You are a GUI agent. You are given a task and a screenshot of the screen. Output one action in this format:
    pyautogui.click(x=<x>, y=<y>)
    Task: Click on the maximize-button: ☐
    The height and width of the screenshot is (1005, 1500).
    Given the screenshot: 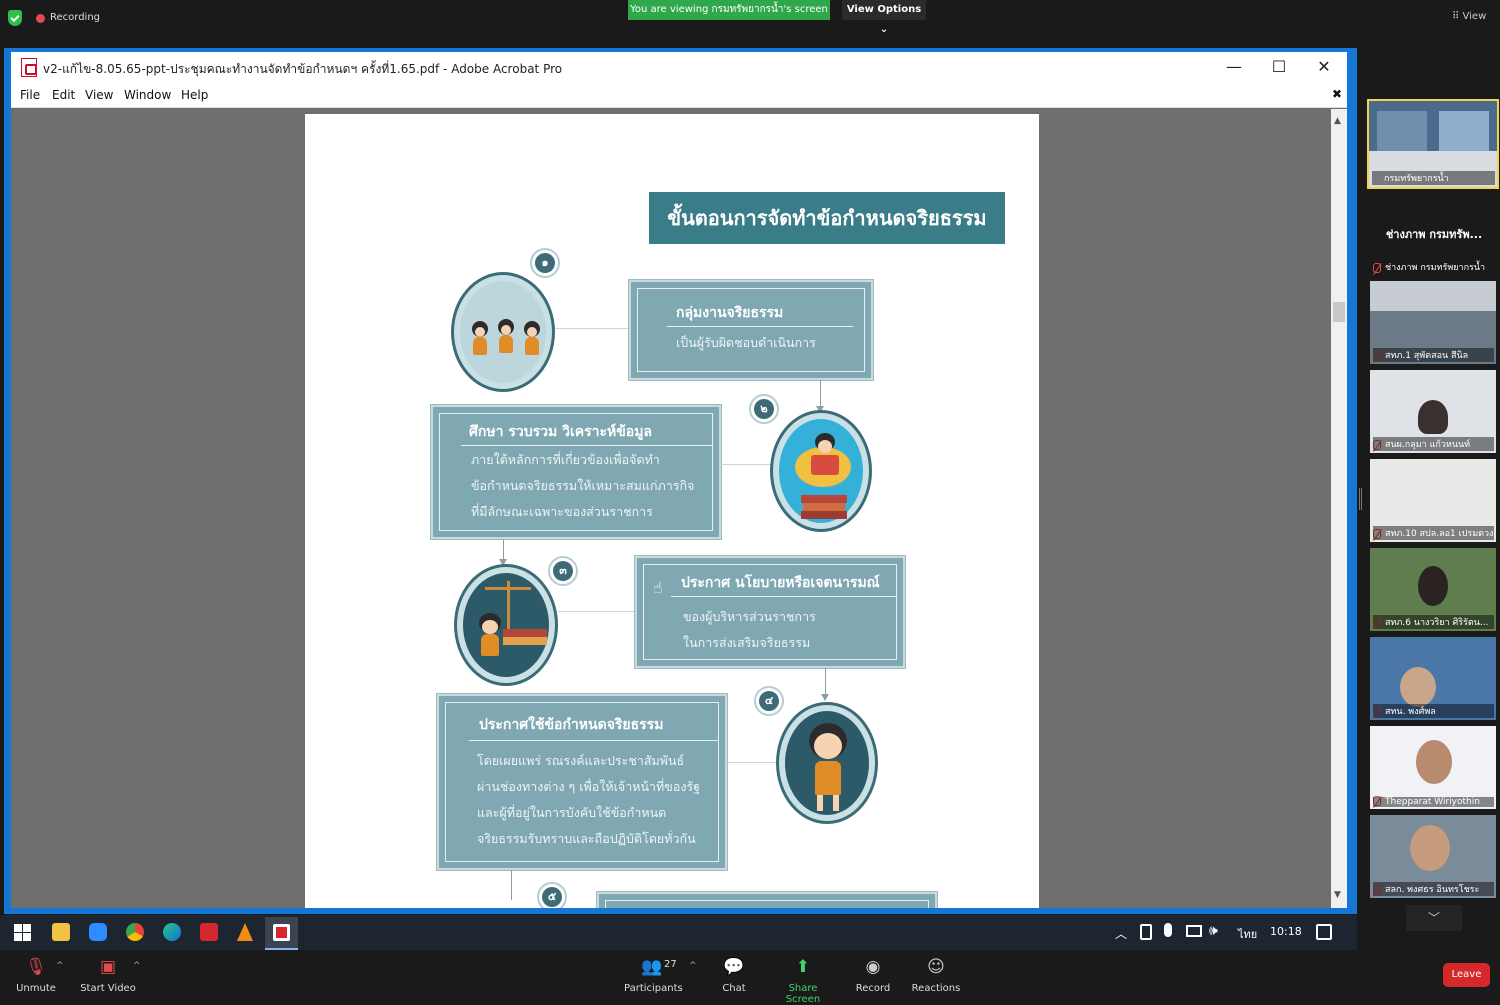 What is the action you would take?
    pyautogui.click(x=1279, y=68)
    